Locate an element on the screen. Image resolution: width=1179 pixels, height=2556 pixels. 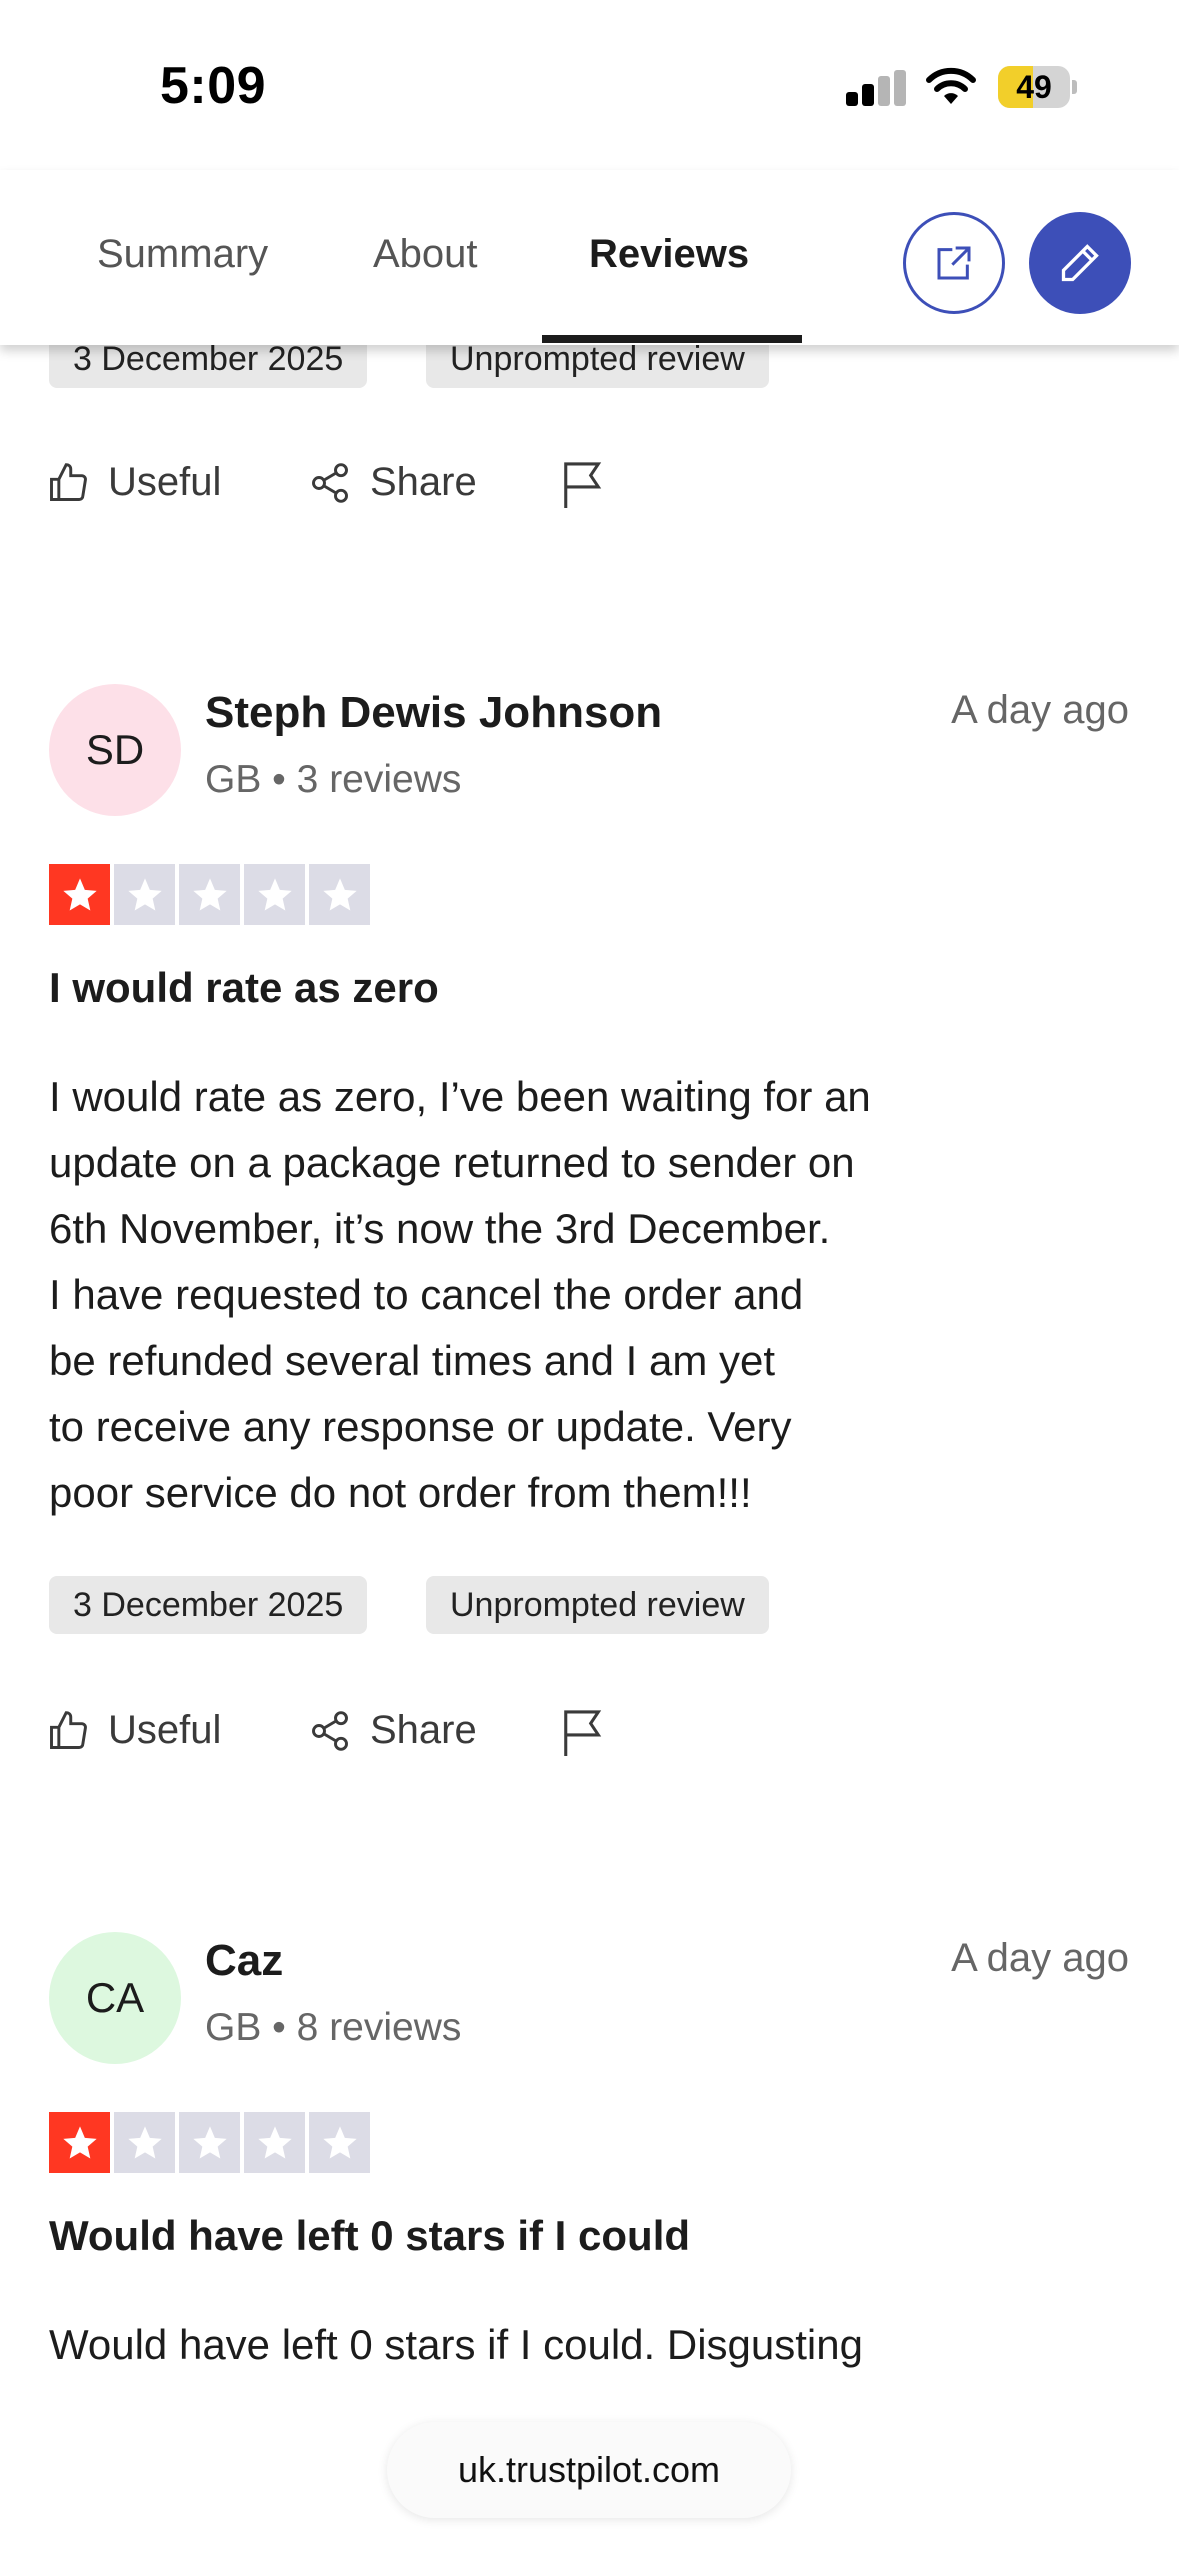
pencil-icon is located at coordinates (1080, 263).